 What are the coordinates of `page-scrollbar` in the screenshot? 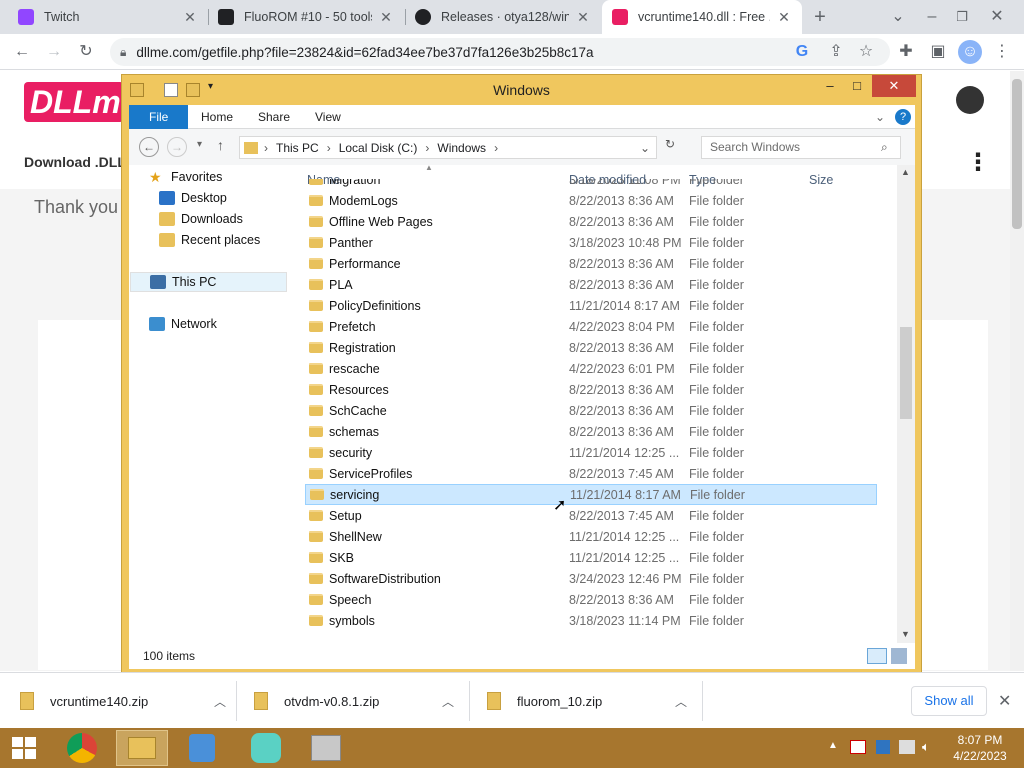 It's located at (1017, 371).